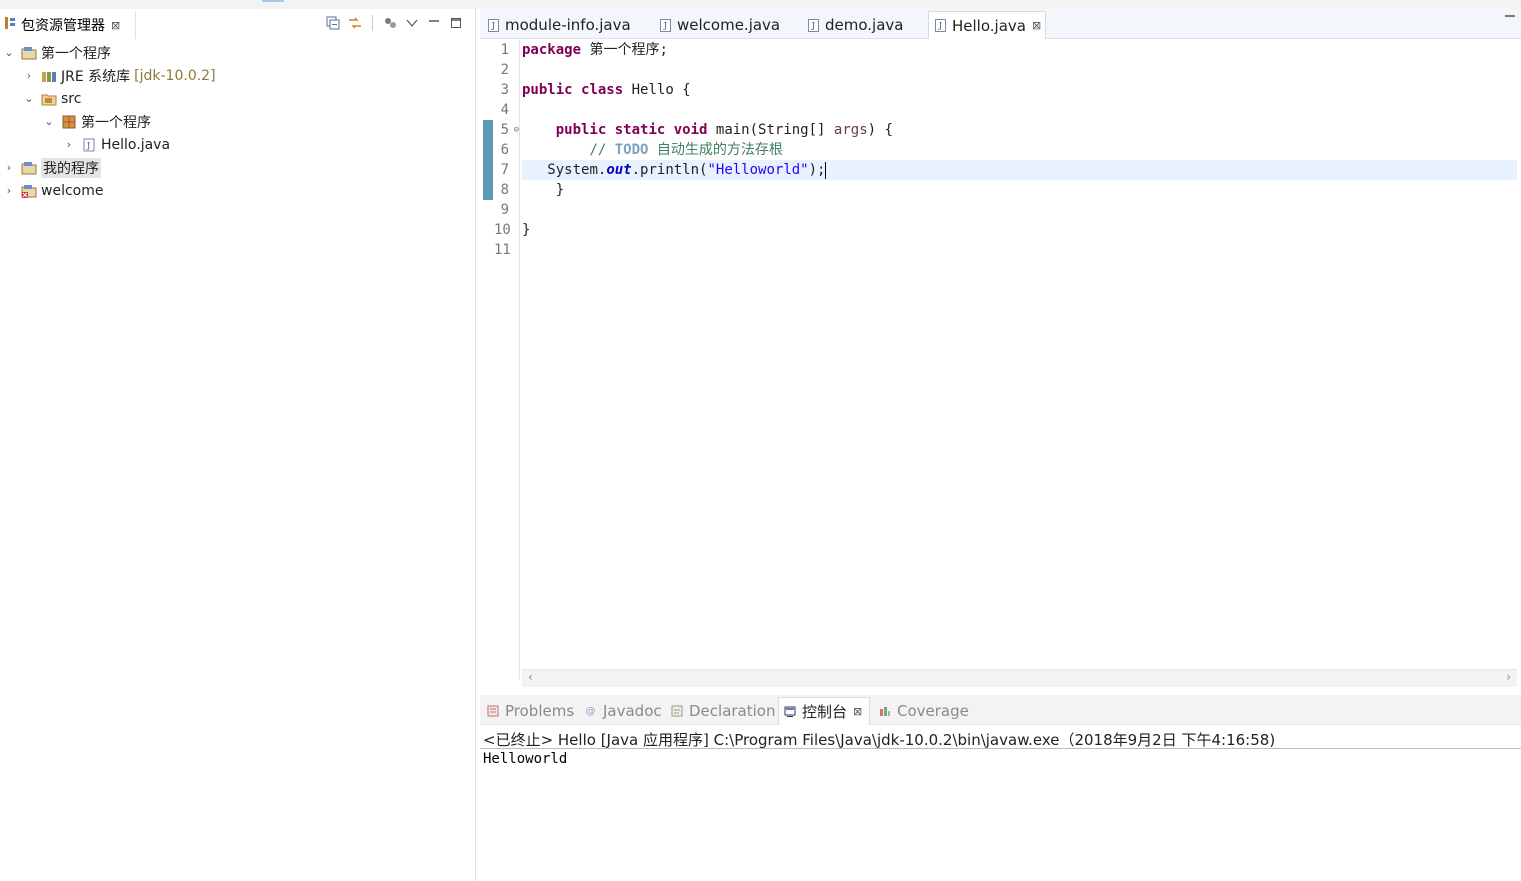  Describe the element at coordinates (238, 190) in the screenshot. I see `tree-item-project-welcome: › welcome` at that location.